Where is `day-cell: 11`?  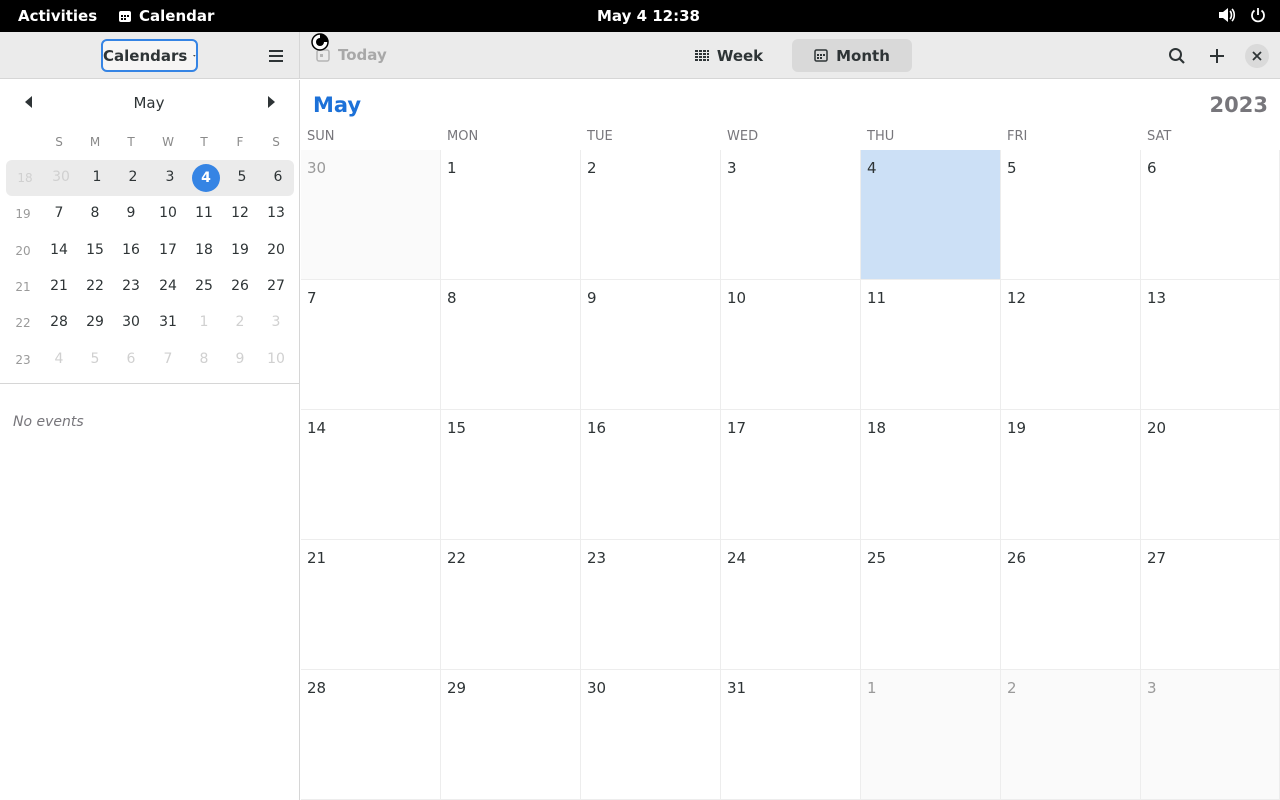 day-cell: 11 is located at coordinates (931, 345).